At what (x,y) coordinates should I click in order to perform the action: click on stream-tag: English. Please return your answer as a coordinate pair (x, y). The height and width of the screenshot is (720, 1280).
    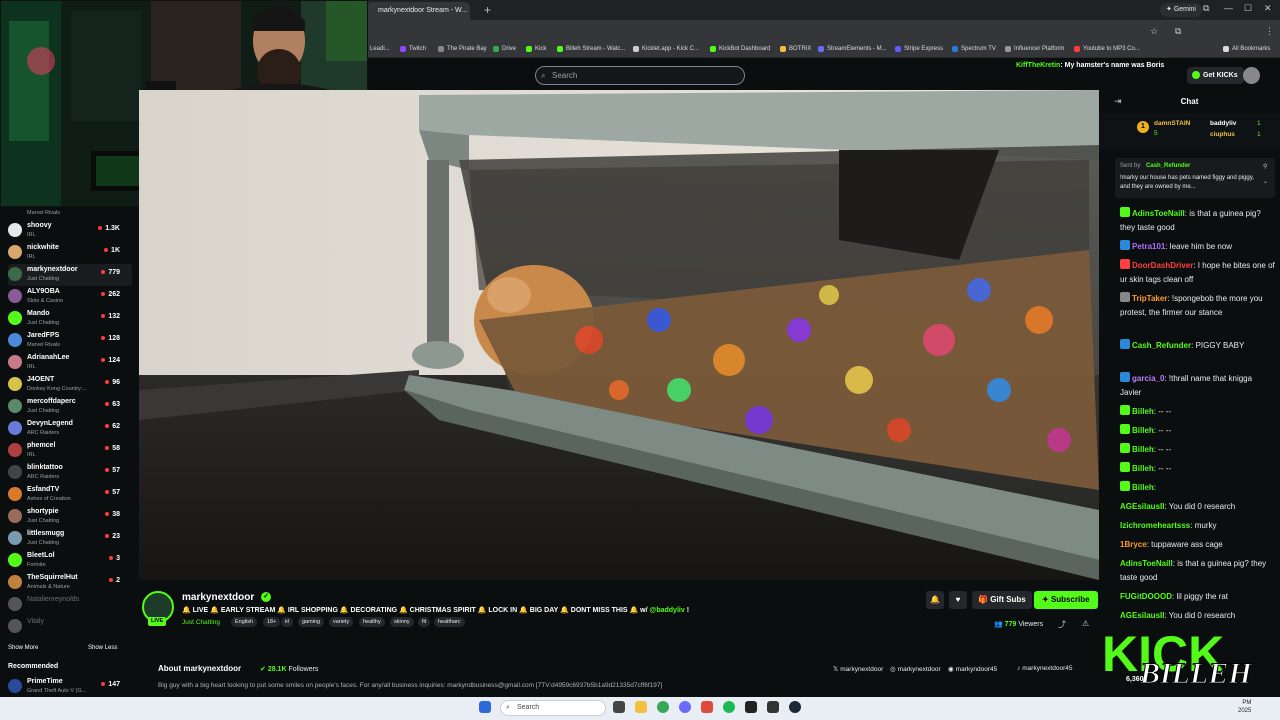
    Looking at the image, I should click on (244, 622).